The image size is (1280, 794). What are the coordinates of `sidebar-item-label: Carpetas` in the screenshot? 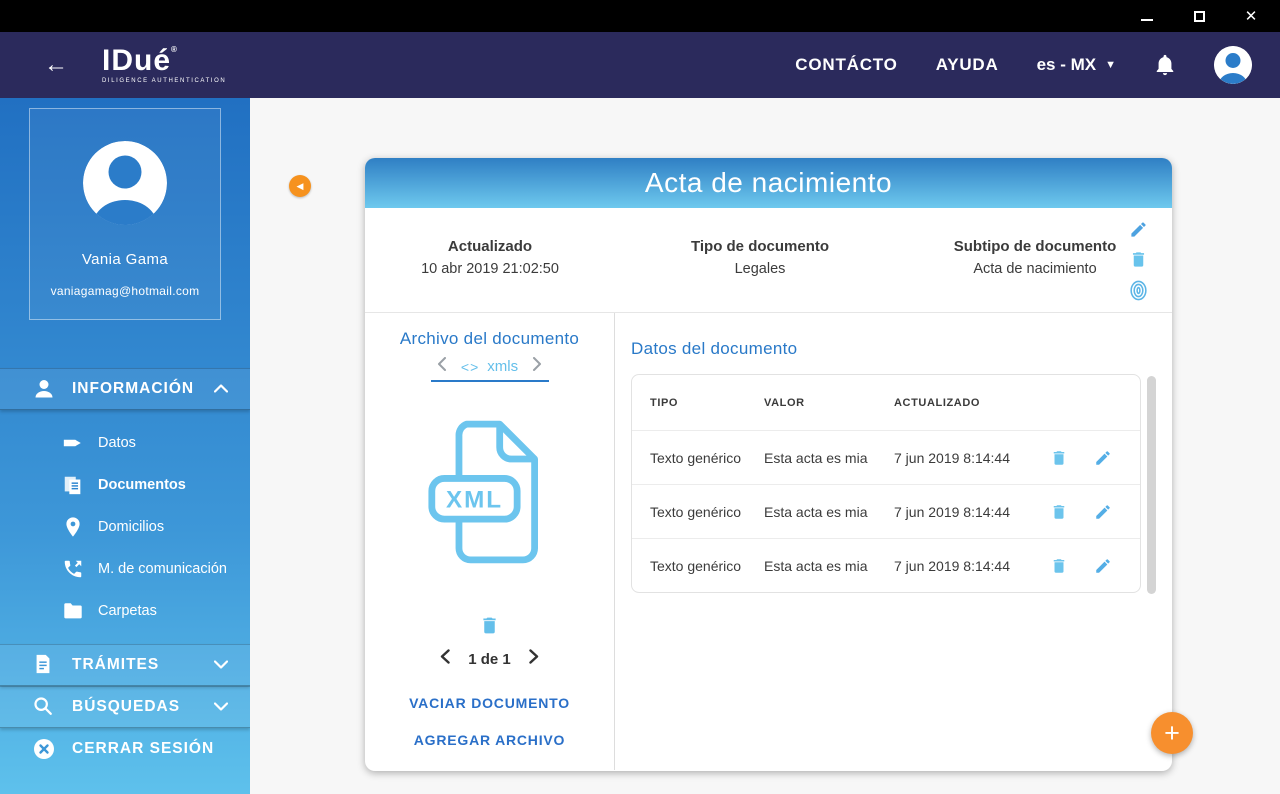 It's located at (127, 611).